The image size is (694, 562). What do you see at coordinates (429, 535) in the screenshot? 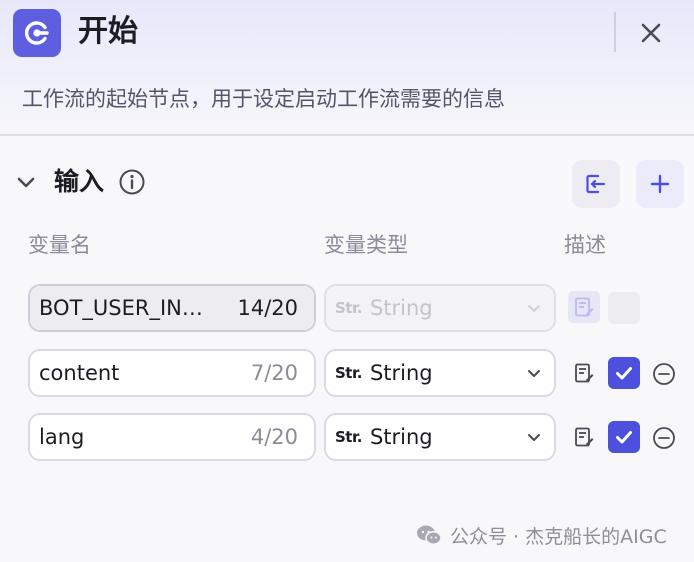
I see `wechat-icon` at bounding box center [429, 535].